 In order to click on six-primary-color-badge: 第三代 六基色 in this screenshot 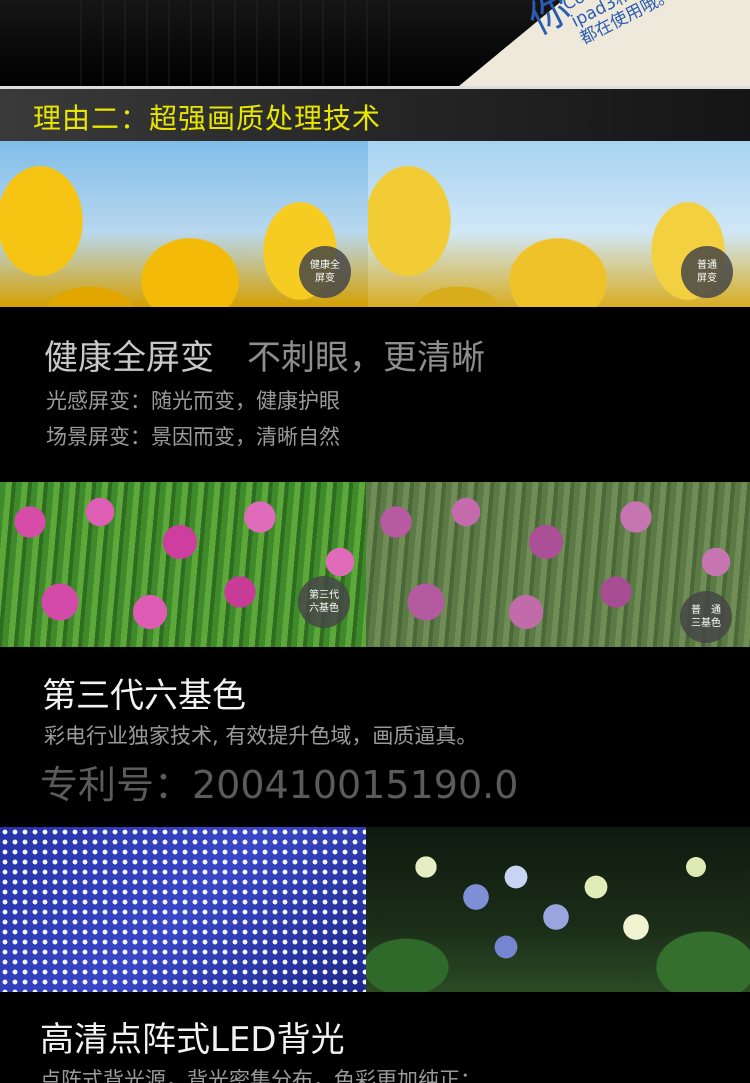, I will do `click(324, 602)`.